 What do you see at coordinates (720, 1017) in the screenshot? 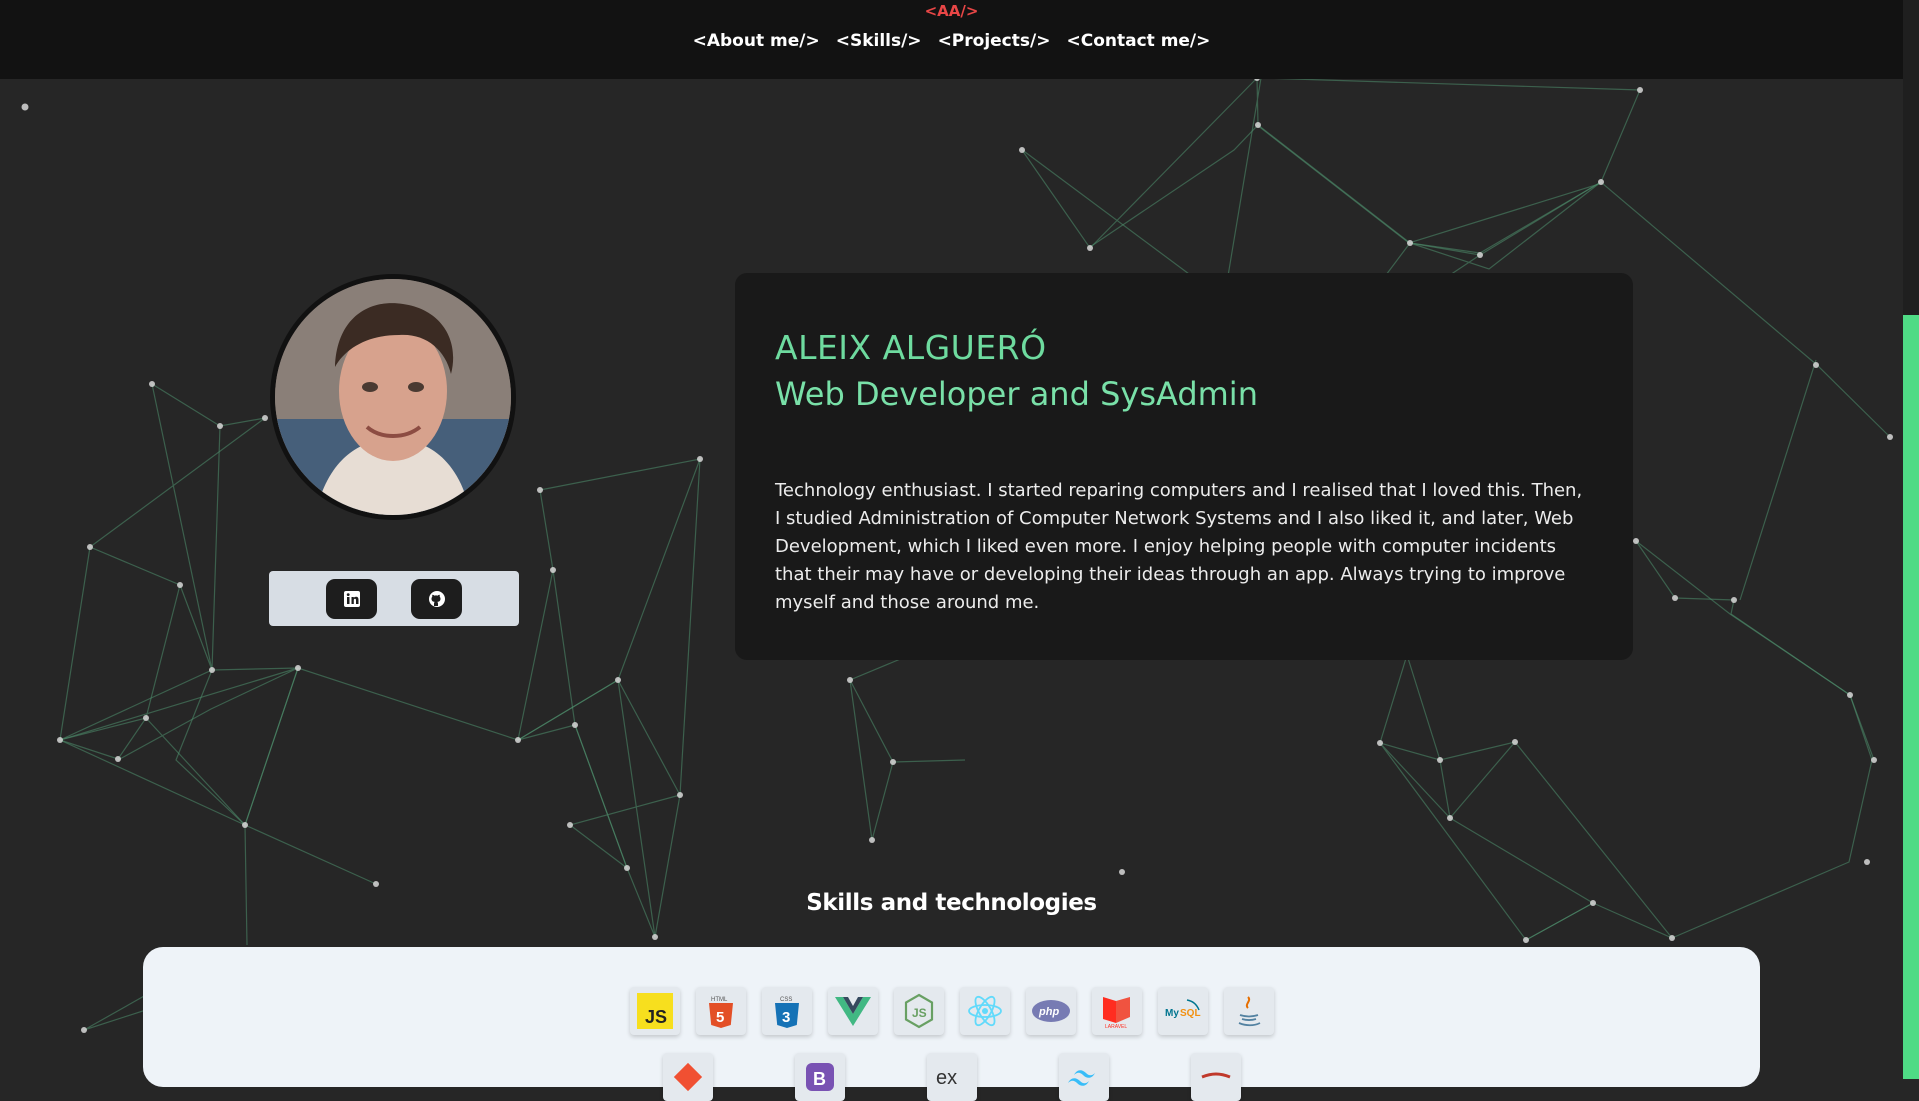
I see `svg-text: 5` at bounding box center [720, 1017].